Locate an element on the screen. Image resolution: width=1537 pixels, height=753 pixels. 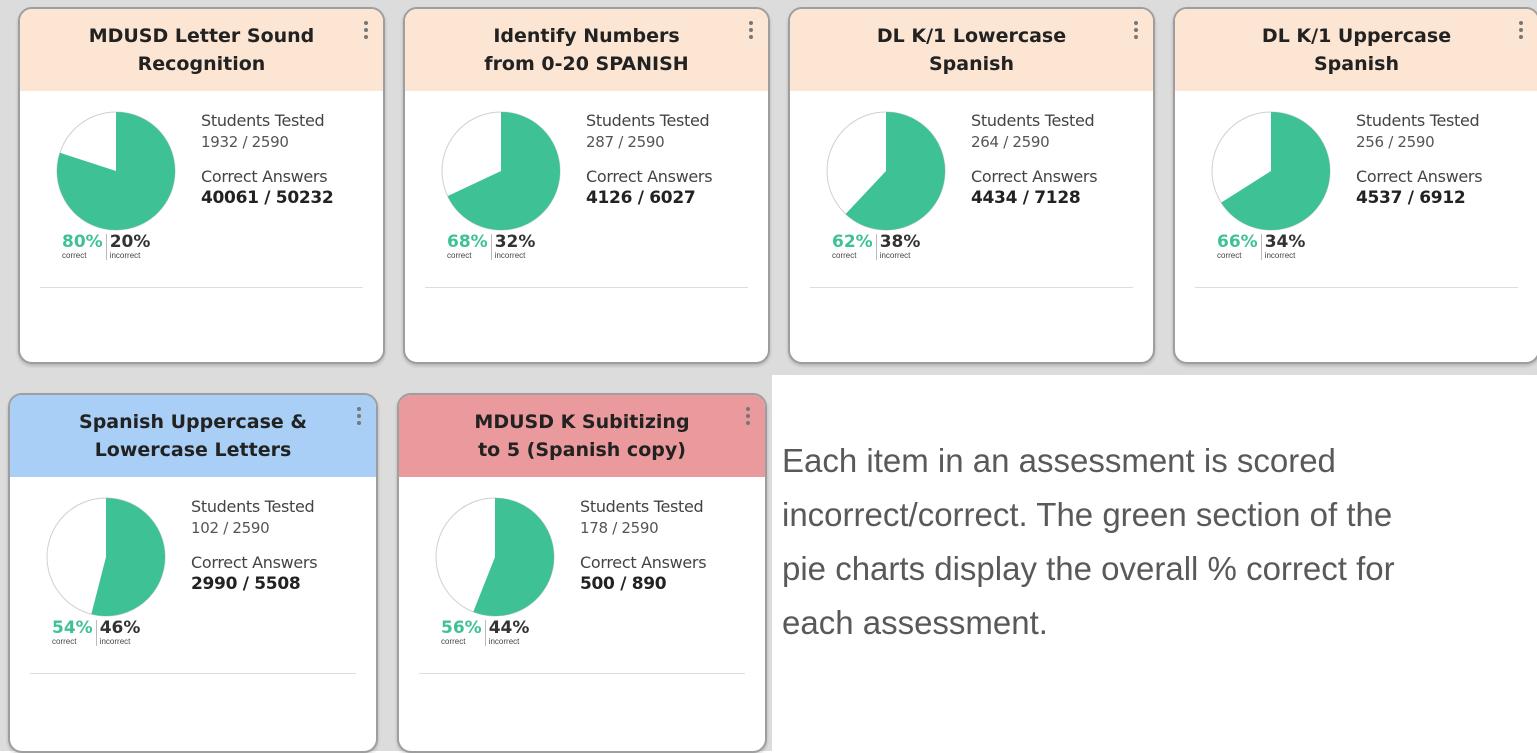
percent-correct: 80% is located at coordinates (82, 242).